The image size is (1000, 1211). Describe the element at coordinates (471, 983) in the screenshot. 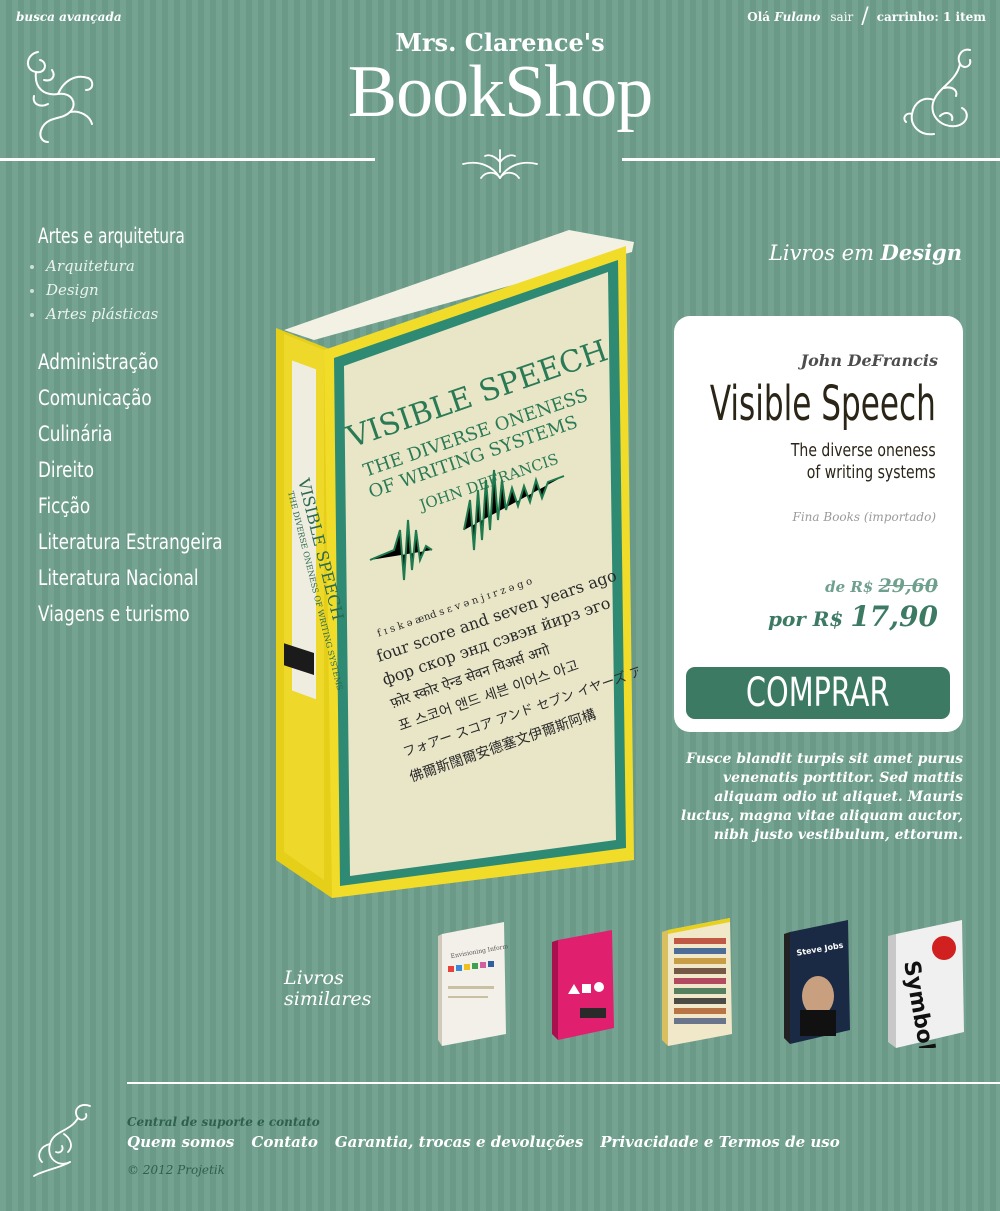

I see `similar-book-1: Envisioning Information` at that location.